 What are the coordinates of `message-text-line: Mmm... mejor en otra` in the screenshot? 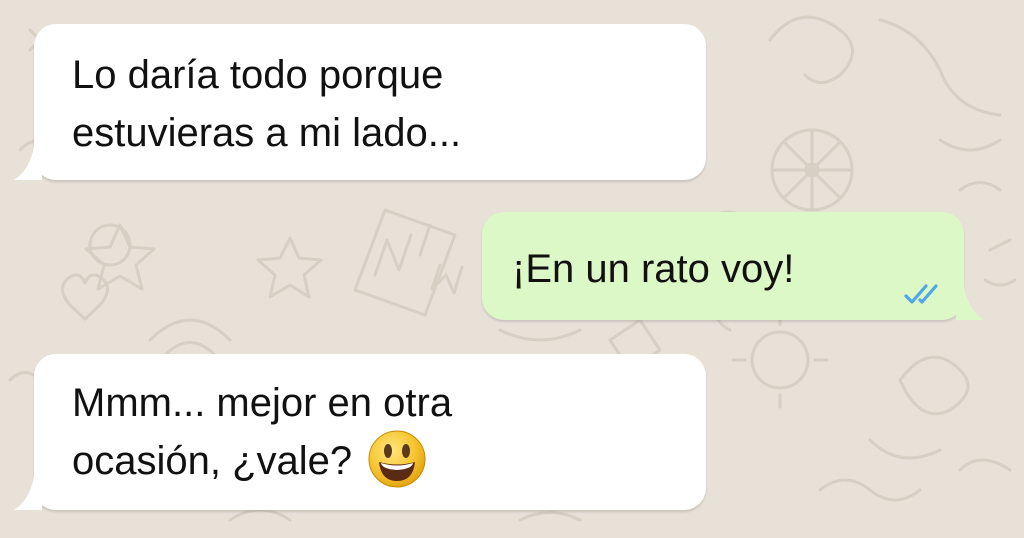 It's located at (262, 403).